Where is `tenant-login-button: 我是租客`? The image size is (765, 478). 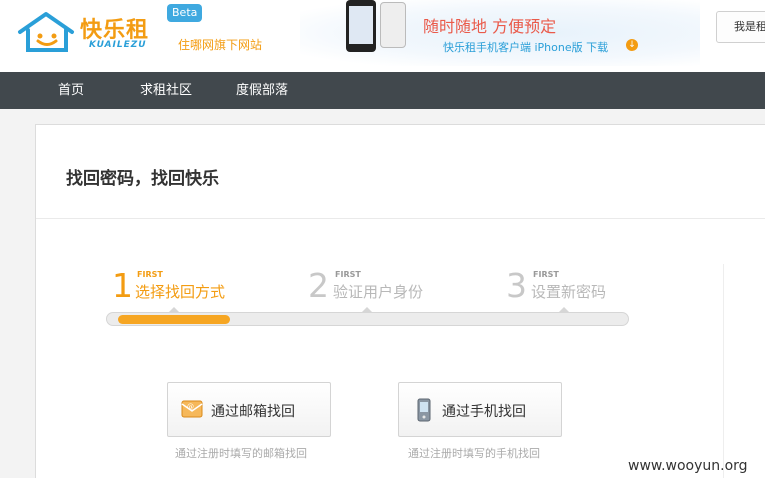
tenant-login-button: 我是租客 is located at coordinates (740, 27).